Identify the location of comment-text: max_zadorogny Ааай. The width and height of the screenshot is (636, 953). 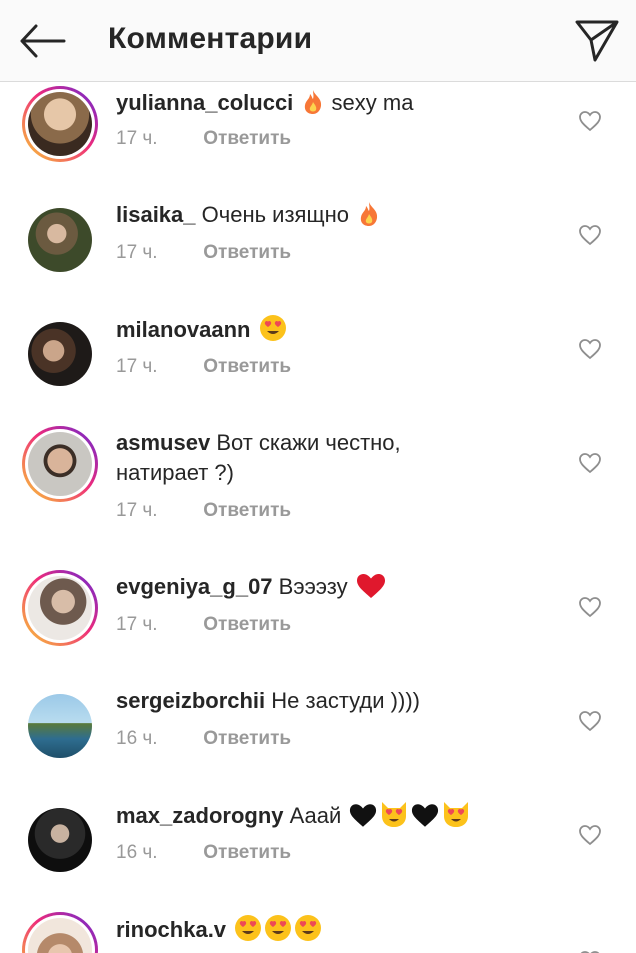
(336, 815).